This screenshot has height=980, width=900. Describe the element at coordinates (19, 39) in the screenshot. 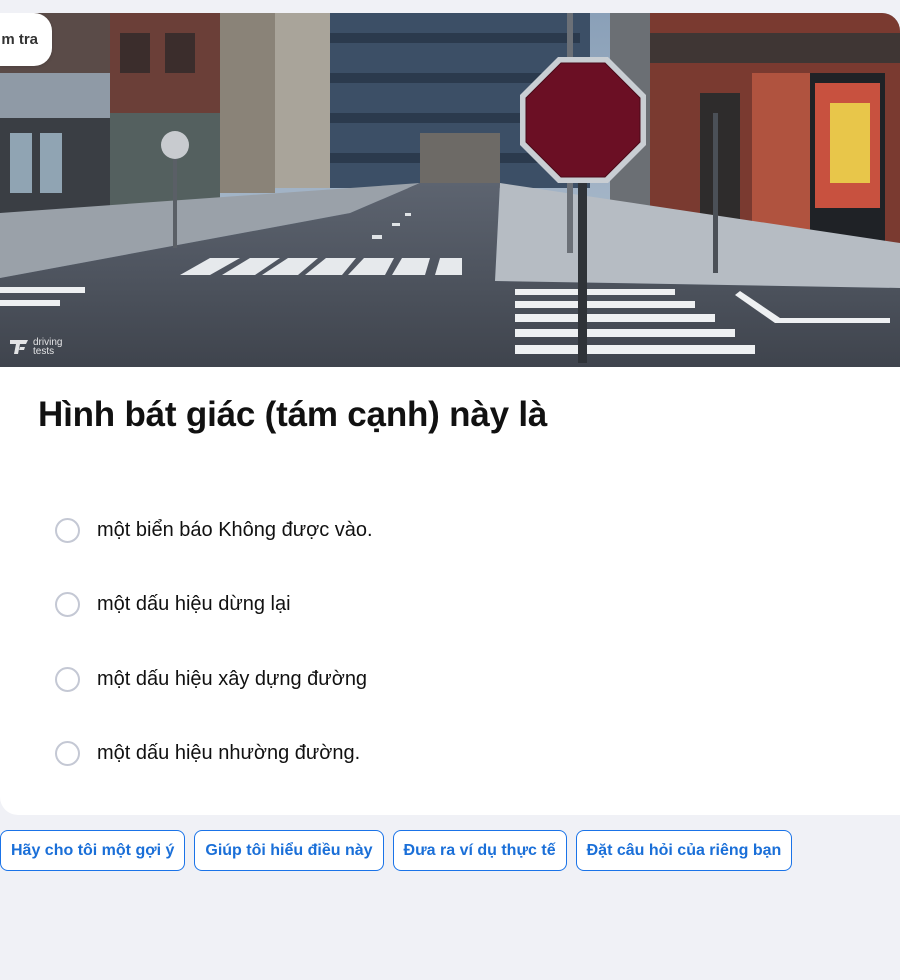

I see `tab-fragment-label: m tra` at that location.